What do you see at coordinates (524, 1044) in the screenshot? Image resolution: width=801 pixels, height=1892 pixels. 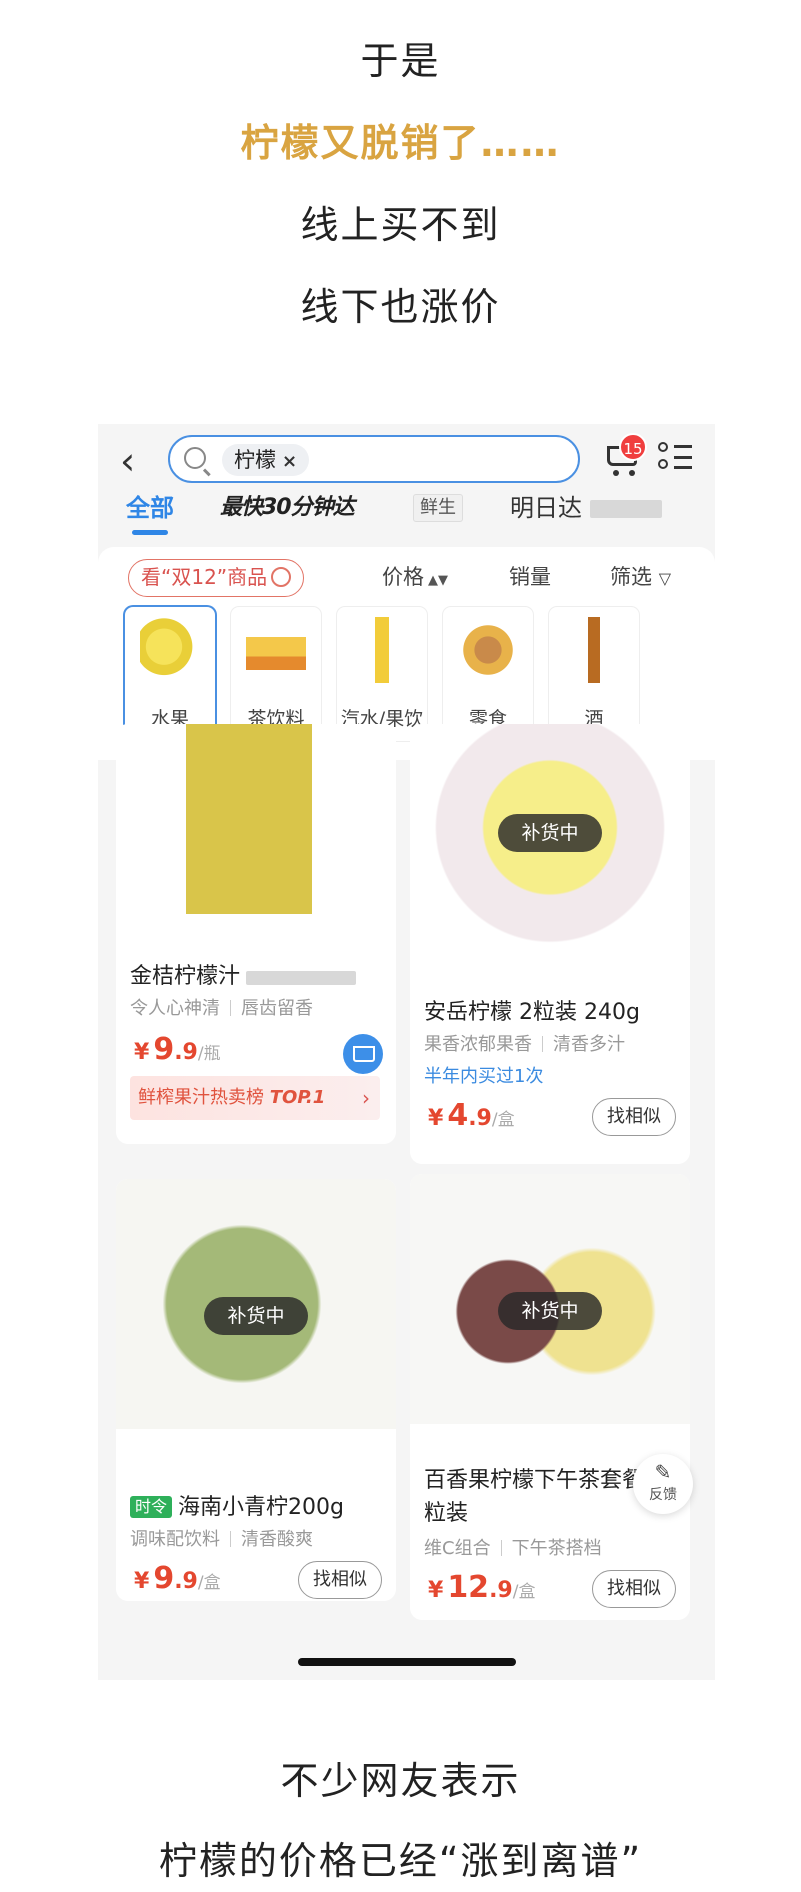 I see `product-subtitle: 果香浓郁果香 清香多汁` at bounding box center [524, 1044].